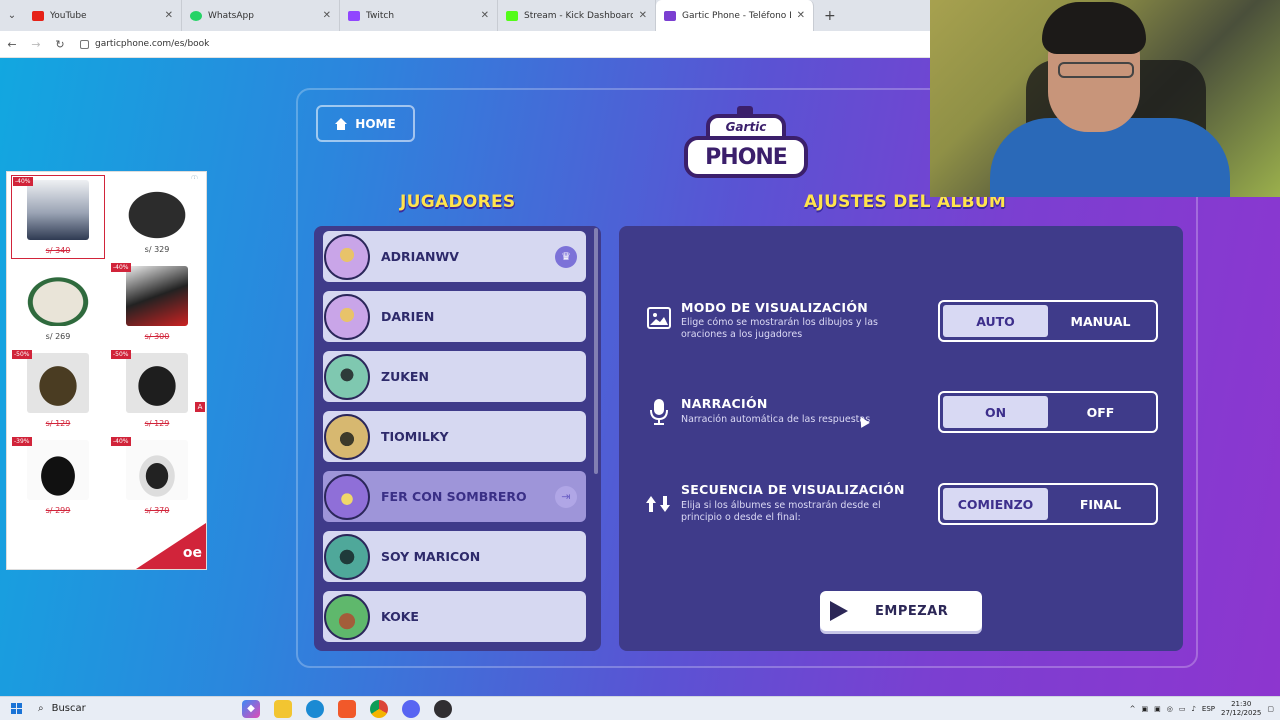 The image size is (1280, 720). What do you see at coordinates (251, 708) in the screenshot?
I see `copilot-icon: ◆` at bounding box center [251, 708].